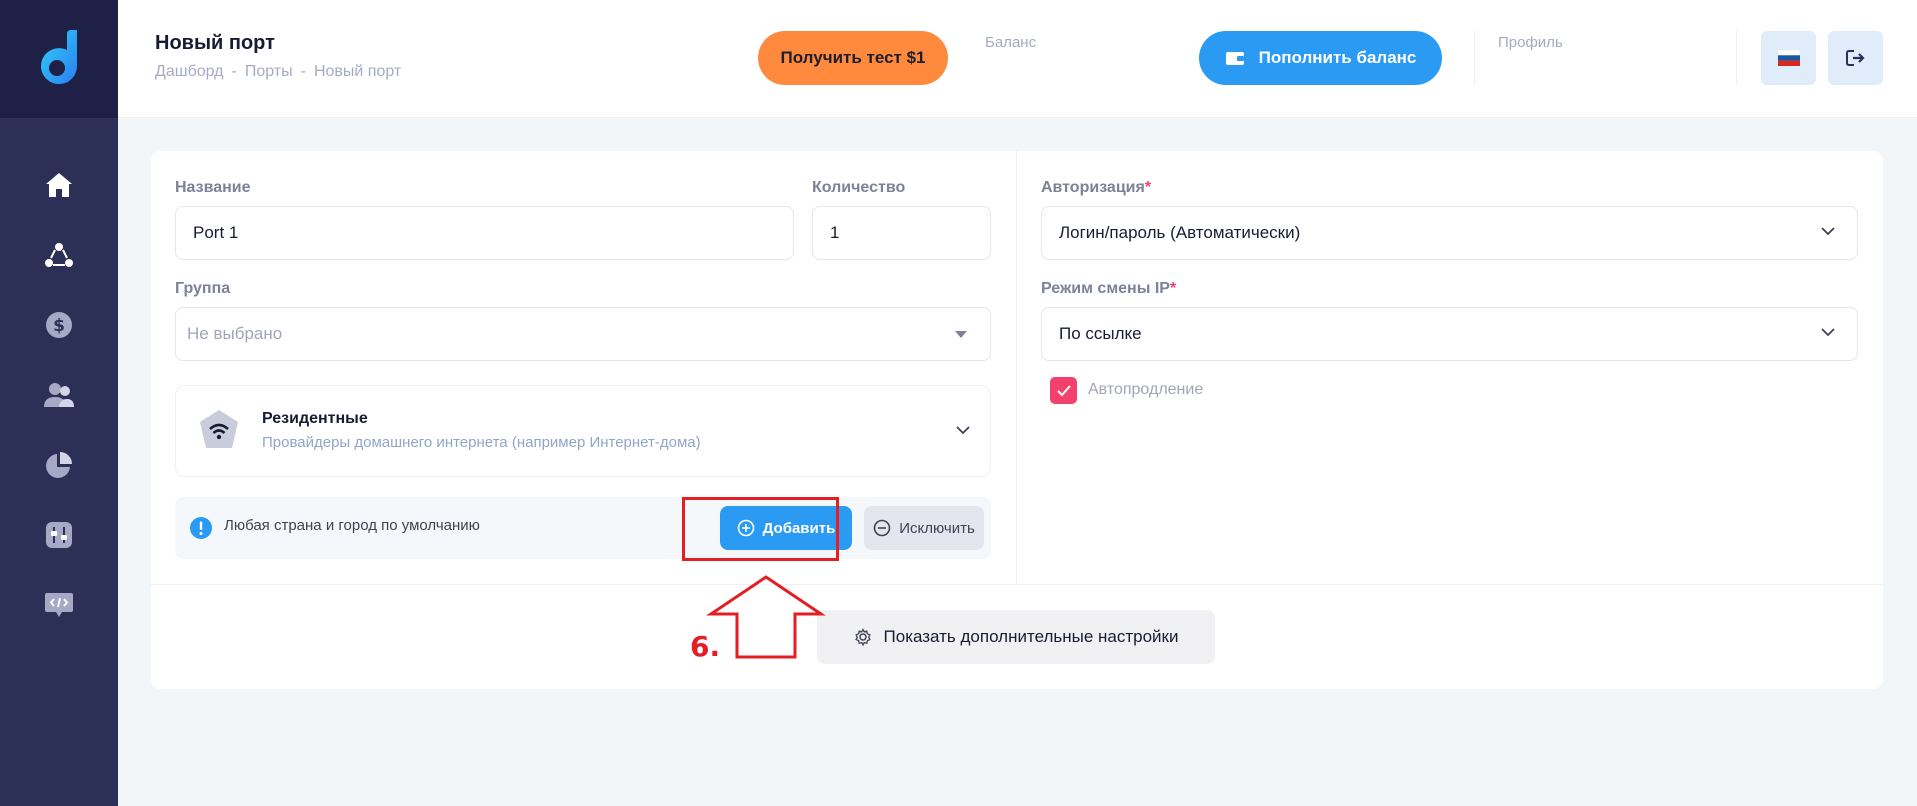  I want to click on breadcrumb-item-dashboard: Дашборд, so click(189, 72).